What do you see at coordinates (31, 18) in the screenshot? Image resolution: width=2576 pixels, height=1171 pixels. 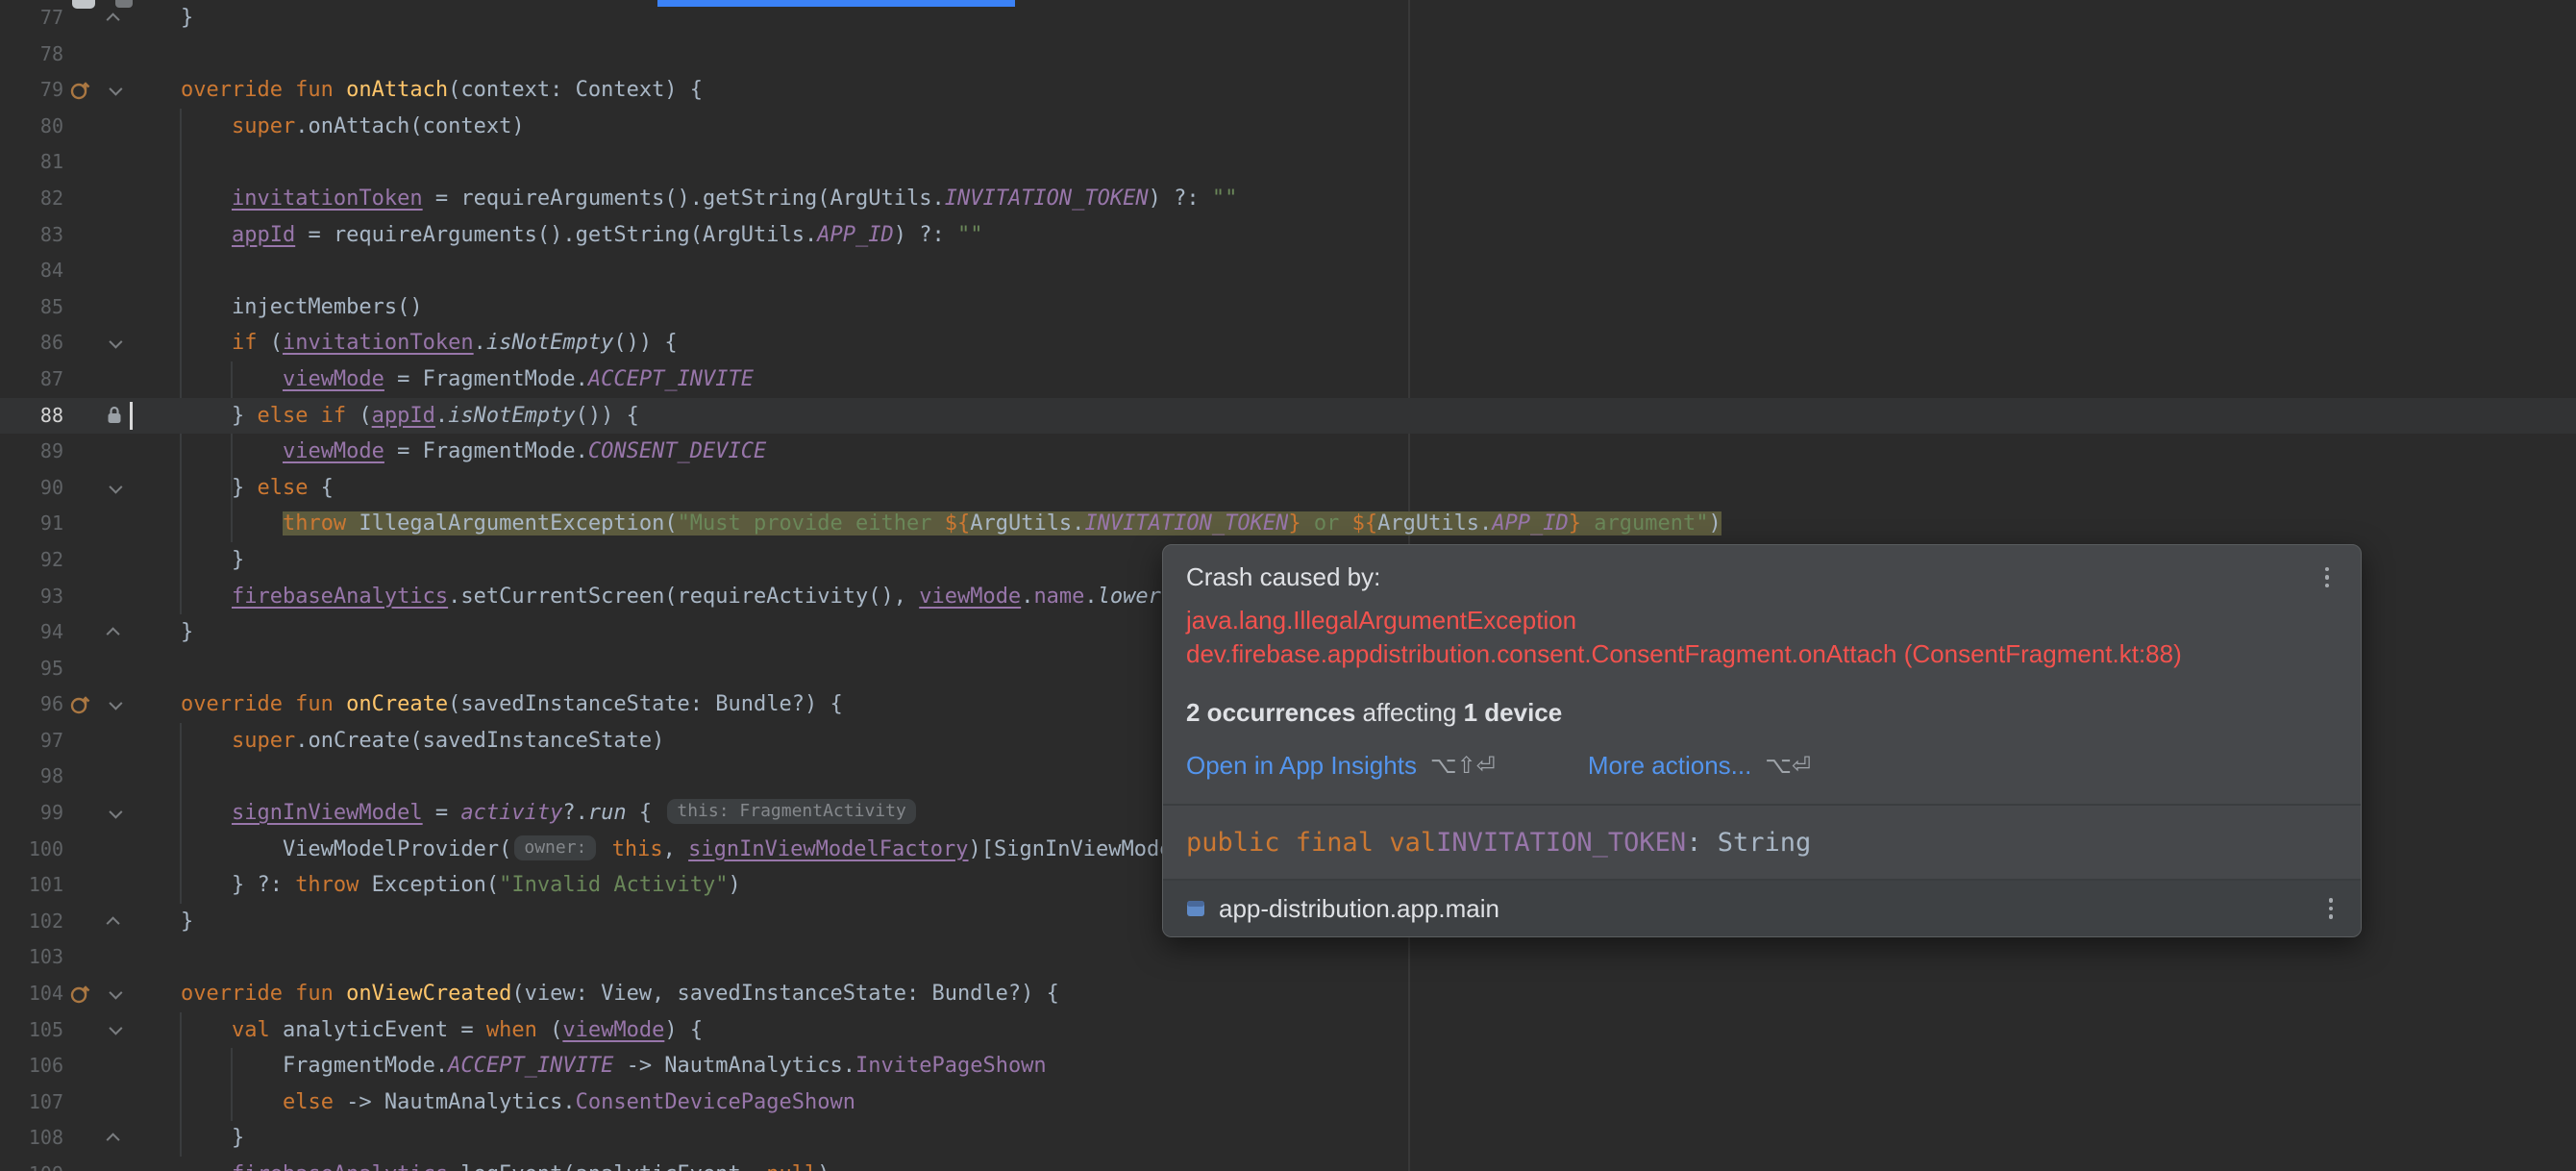 I see `line-number: 77` at bounding box center [31, 18].